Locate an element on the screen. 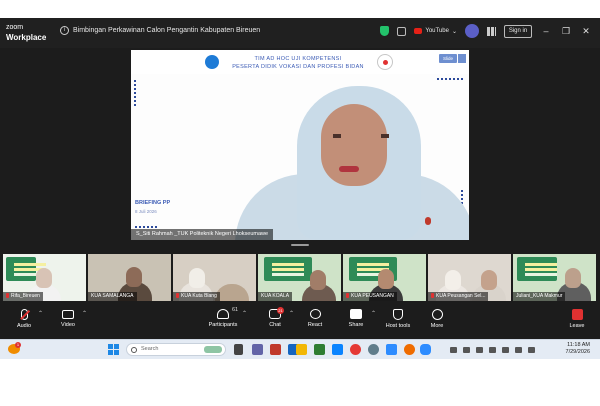 Image resolution: width=600 pixels, height=406 pixels. info-icon: i is located at coordinates (64, 30).